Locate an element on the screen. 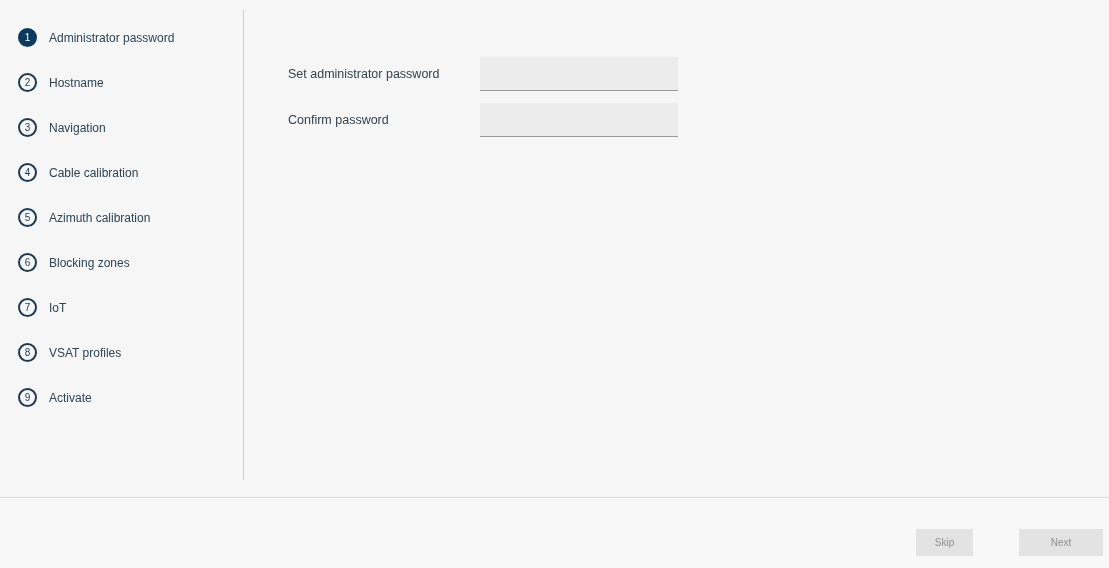  step-item: 8 VSAT profiles is located at coordinates (130, 352).